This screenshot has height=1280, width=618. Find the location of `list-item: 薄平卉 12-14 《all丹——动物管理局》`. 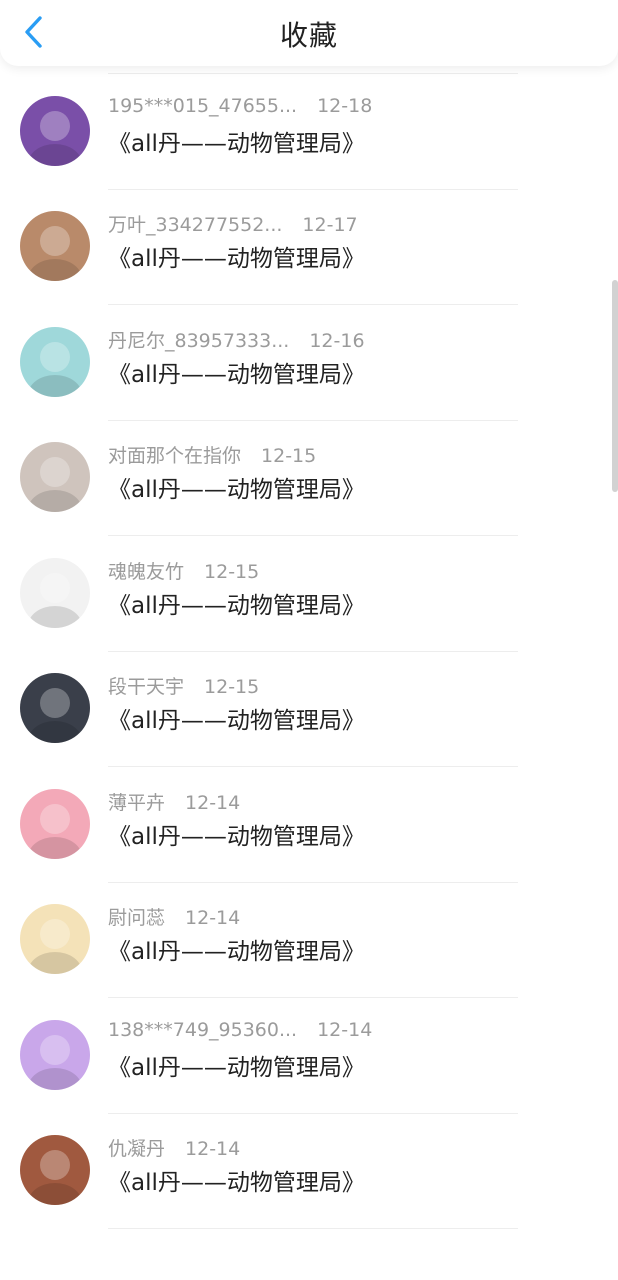

list-item: 薄平卉 12-14 《all丹——动物管理局》 is located at coordinates (300, 831).